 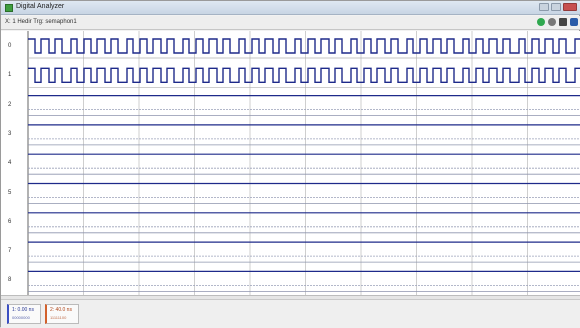 What do you see at coordinates (61, 310) in the screenshot?
I see `cursor-2-time: 2: 40.0 ns` at bounding box center [61, 310].